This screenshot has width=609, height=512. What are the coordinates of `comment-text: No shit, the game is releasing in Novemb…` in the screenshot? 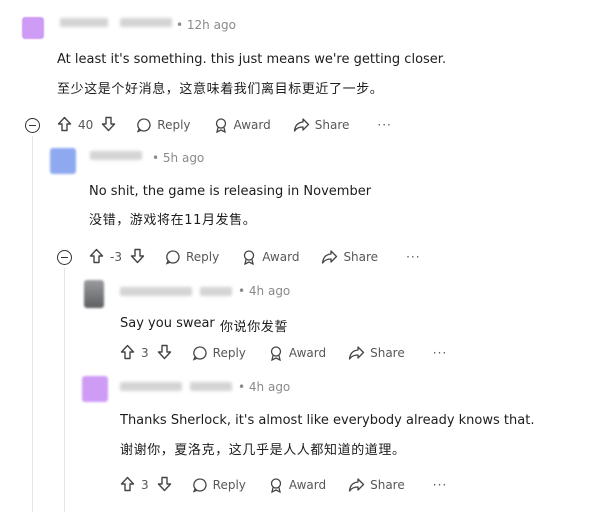 It's located at (230, 191).